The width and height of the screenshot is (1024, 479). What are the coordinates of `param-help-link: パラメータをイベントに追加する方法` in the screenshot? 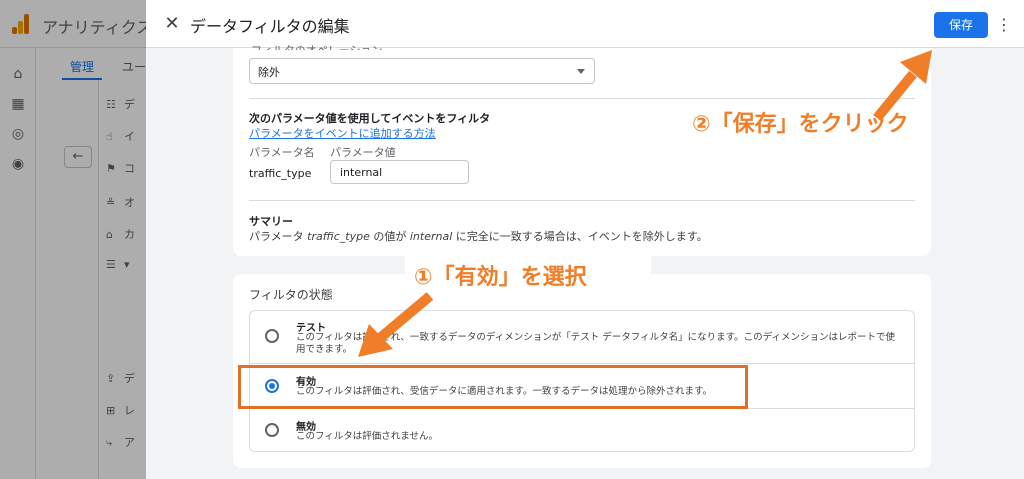 It's located at (342, 133).